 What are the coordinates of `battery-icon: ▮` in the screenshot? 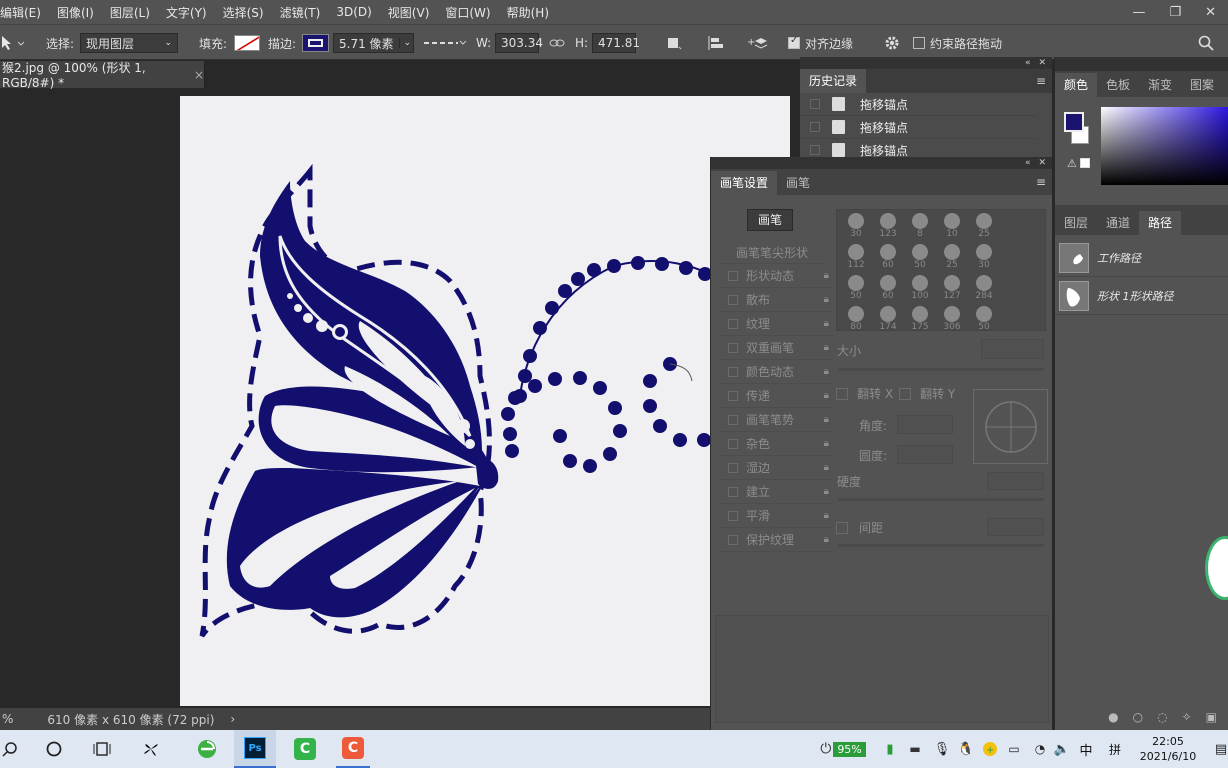 It's located at (890, 749).